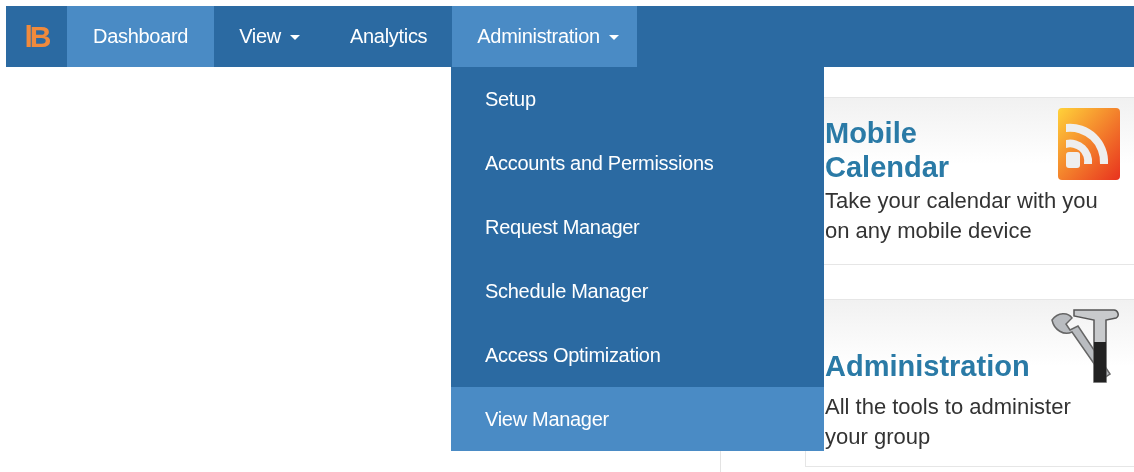 This screenshot has height=472, width=1134. Describe the element at coordinates (637, 163) in the screenshot. I see `menu-item: Accounts and Permissions` at that location.